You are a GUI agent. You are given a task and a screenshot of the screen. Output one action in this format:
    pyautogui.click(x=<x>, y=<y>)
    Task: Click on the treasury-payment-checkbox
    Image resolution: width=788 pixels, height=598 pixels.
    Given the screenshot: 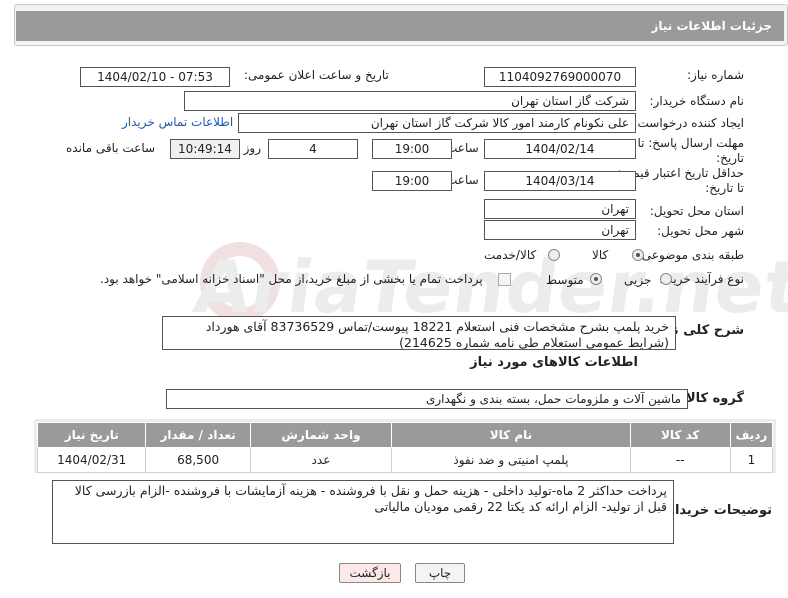 What is the action you would take?
    pyautogui.click(x=504, y=279)
    